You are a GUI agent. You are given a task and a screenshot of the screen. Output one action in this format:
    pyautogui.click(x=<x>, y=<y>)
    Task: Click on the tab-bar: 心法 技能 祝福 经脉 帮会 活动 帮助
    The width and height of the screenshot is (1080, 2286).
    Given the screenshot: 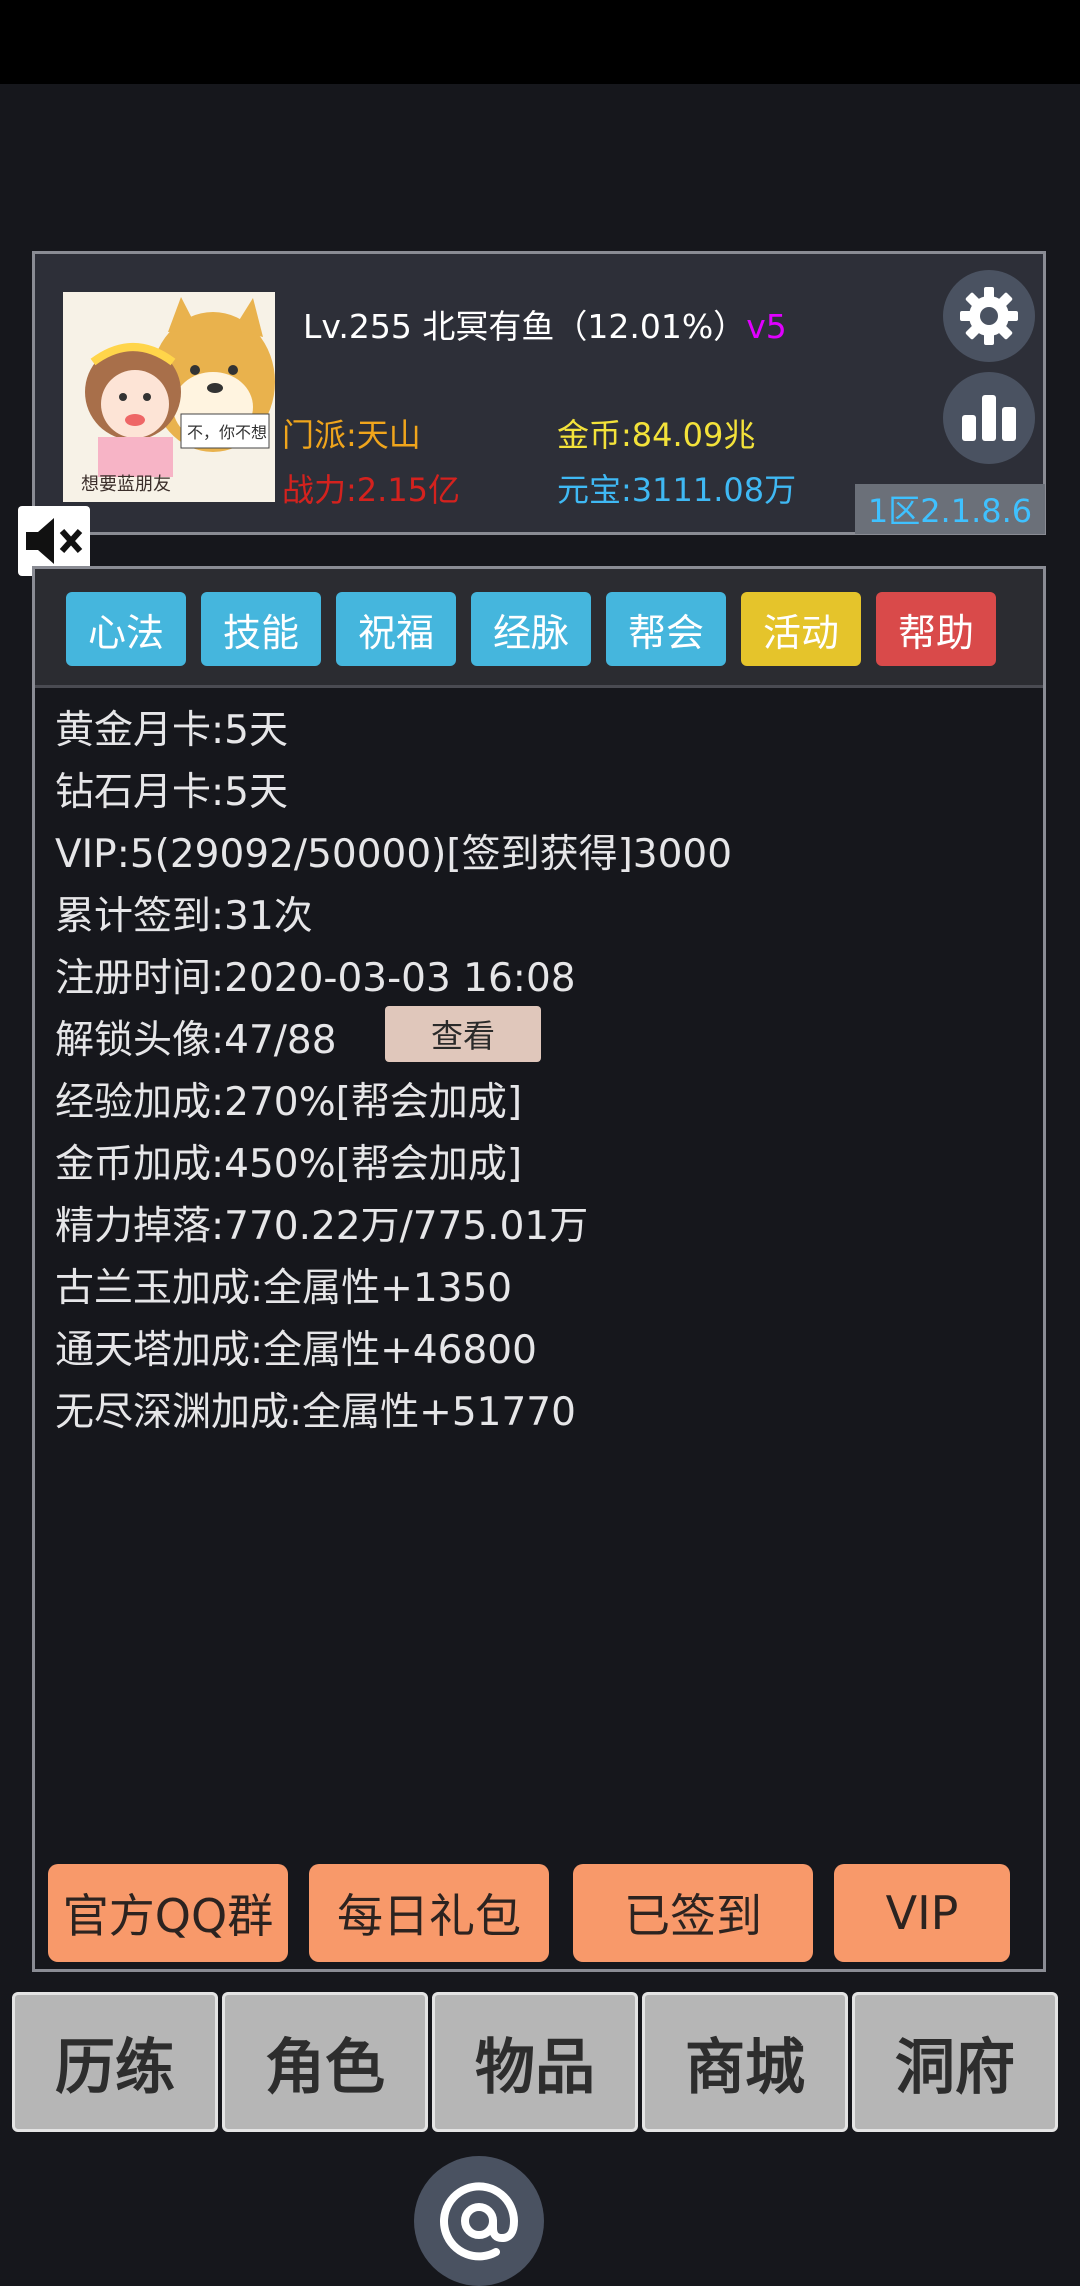 What is the action you would take?
    pyautogui.click(x=539, y=628)
    